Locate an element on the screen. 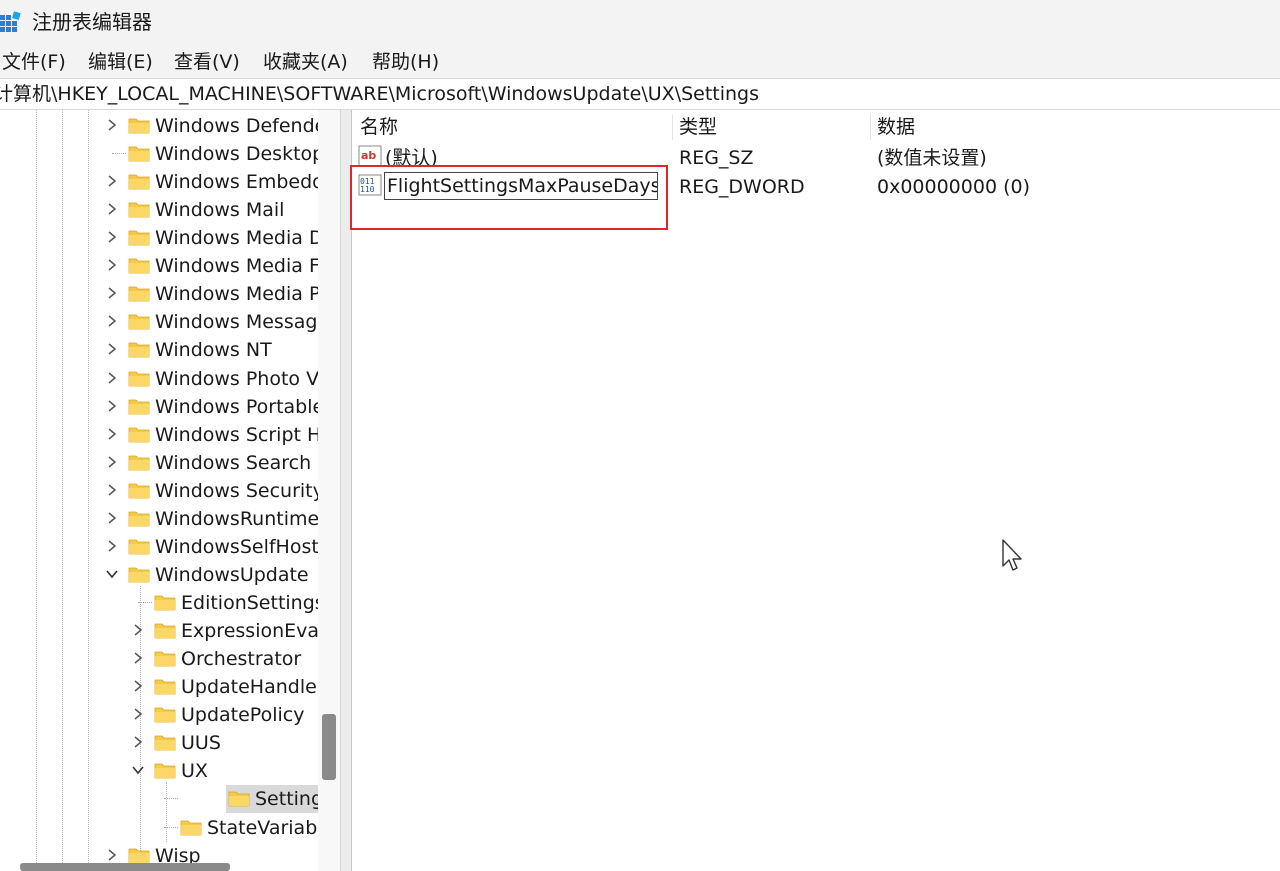 This screenshot has height=871, width=1280. tree-item: EditionSettings is located at coordinates (159, 603).